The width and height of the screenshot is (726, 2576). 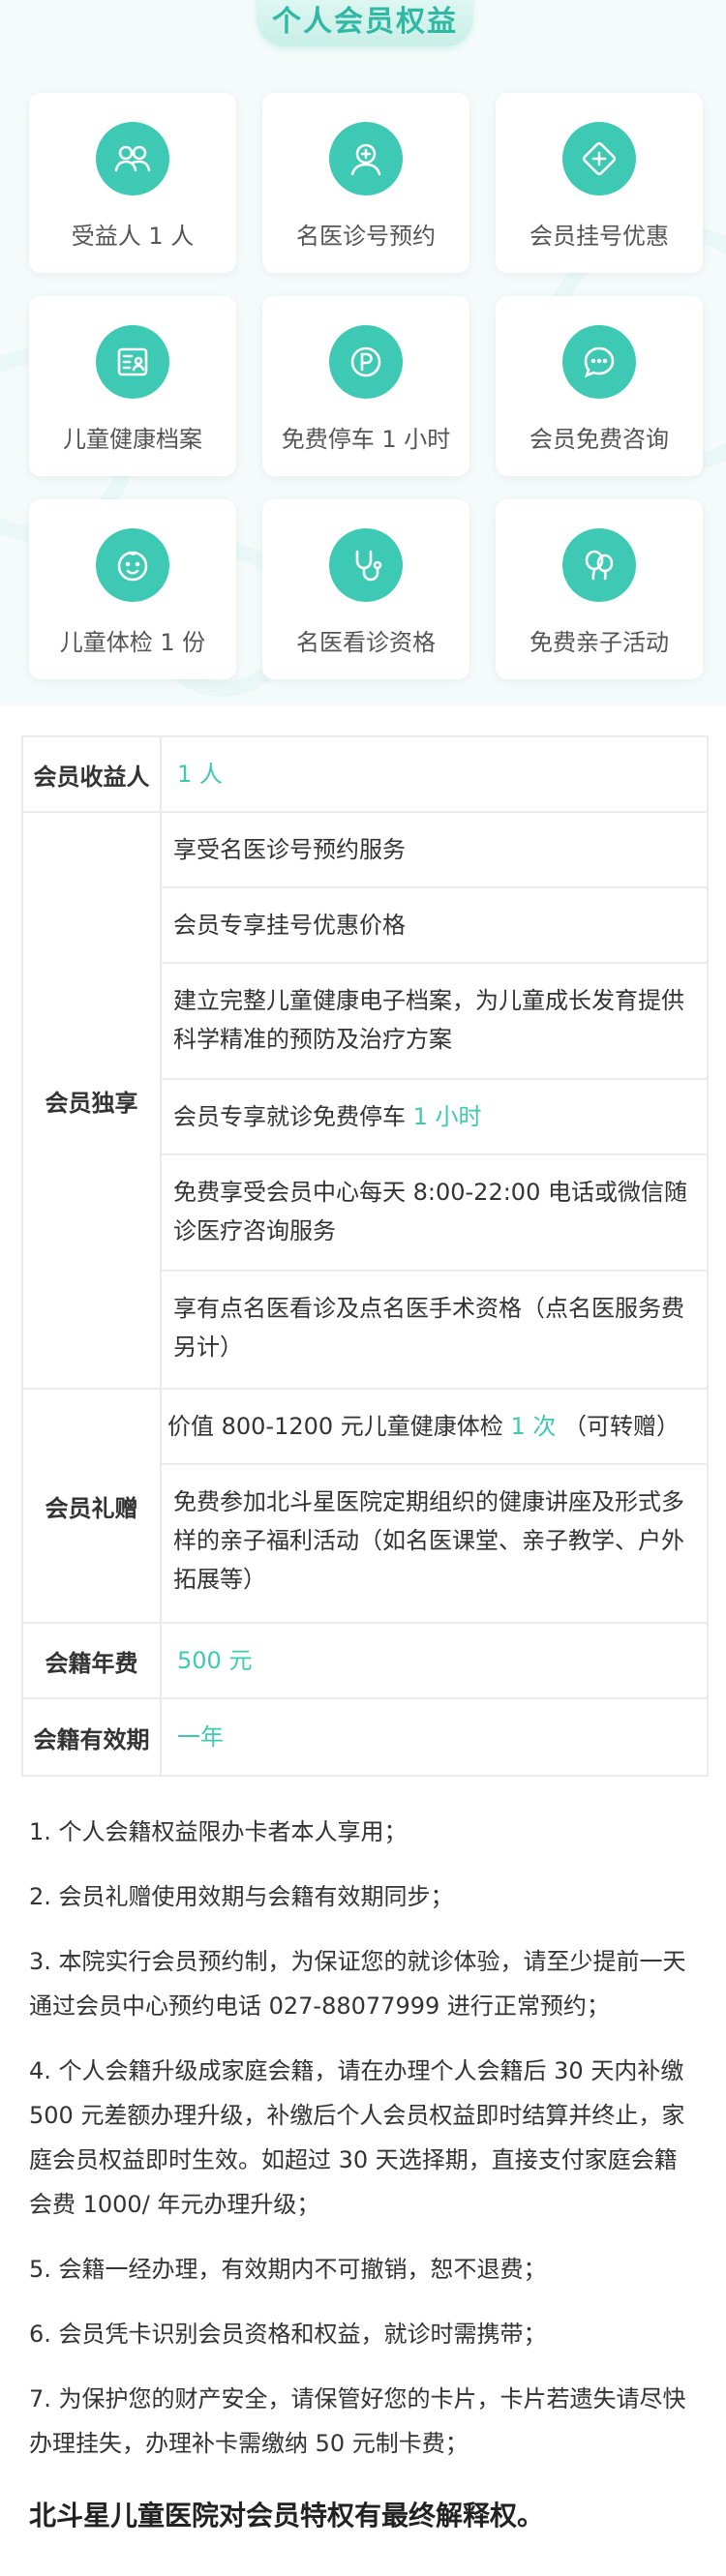 I want to click on benefit-label: 儿童体检 1 份, so click(x=132, y=642).